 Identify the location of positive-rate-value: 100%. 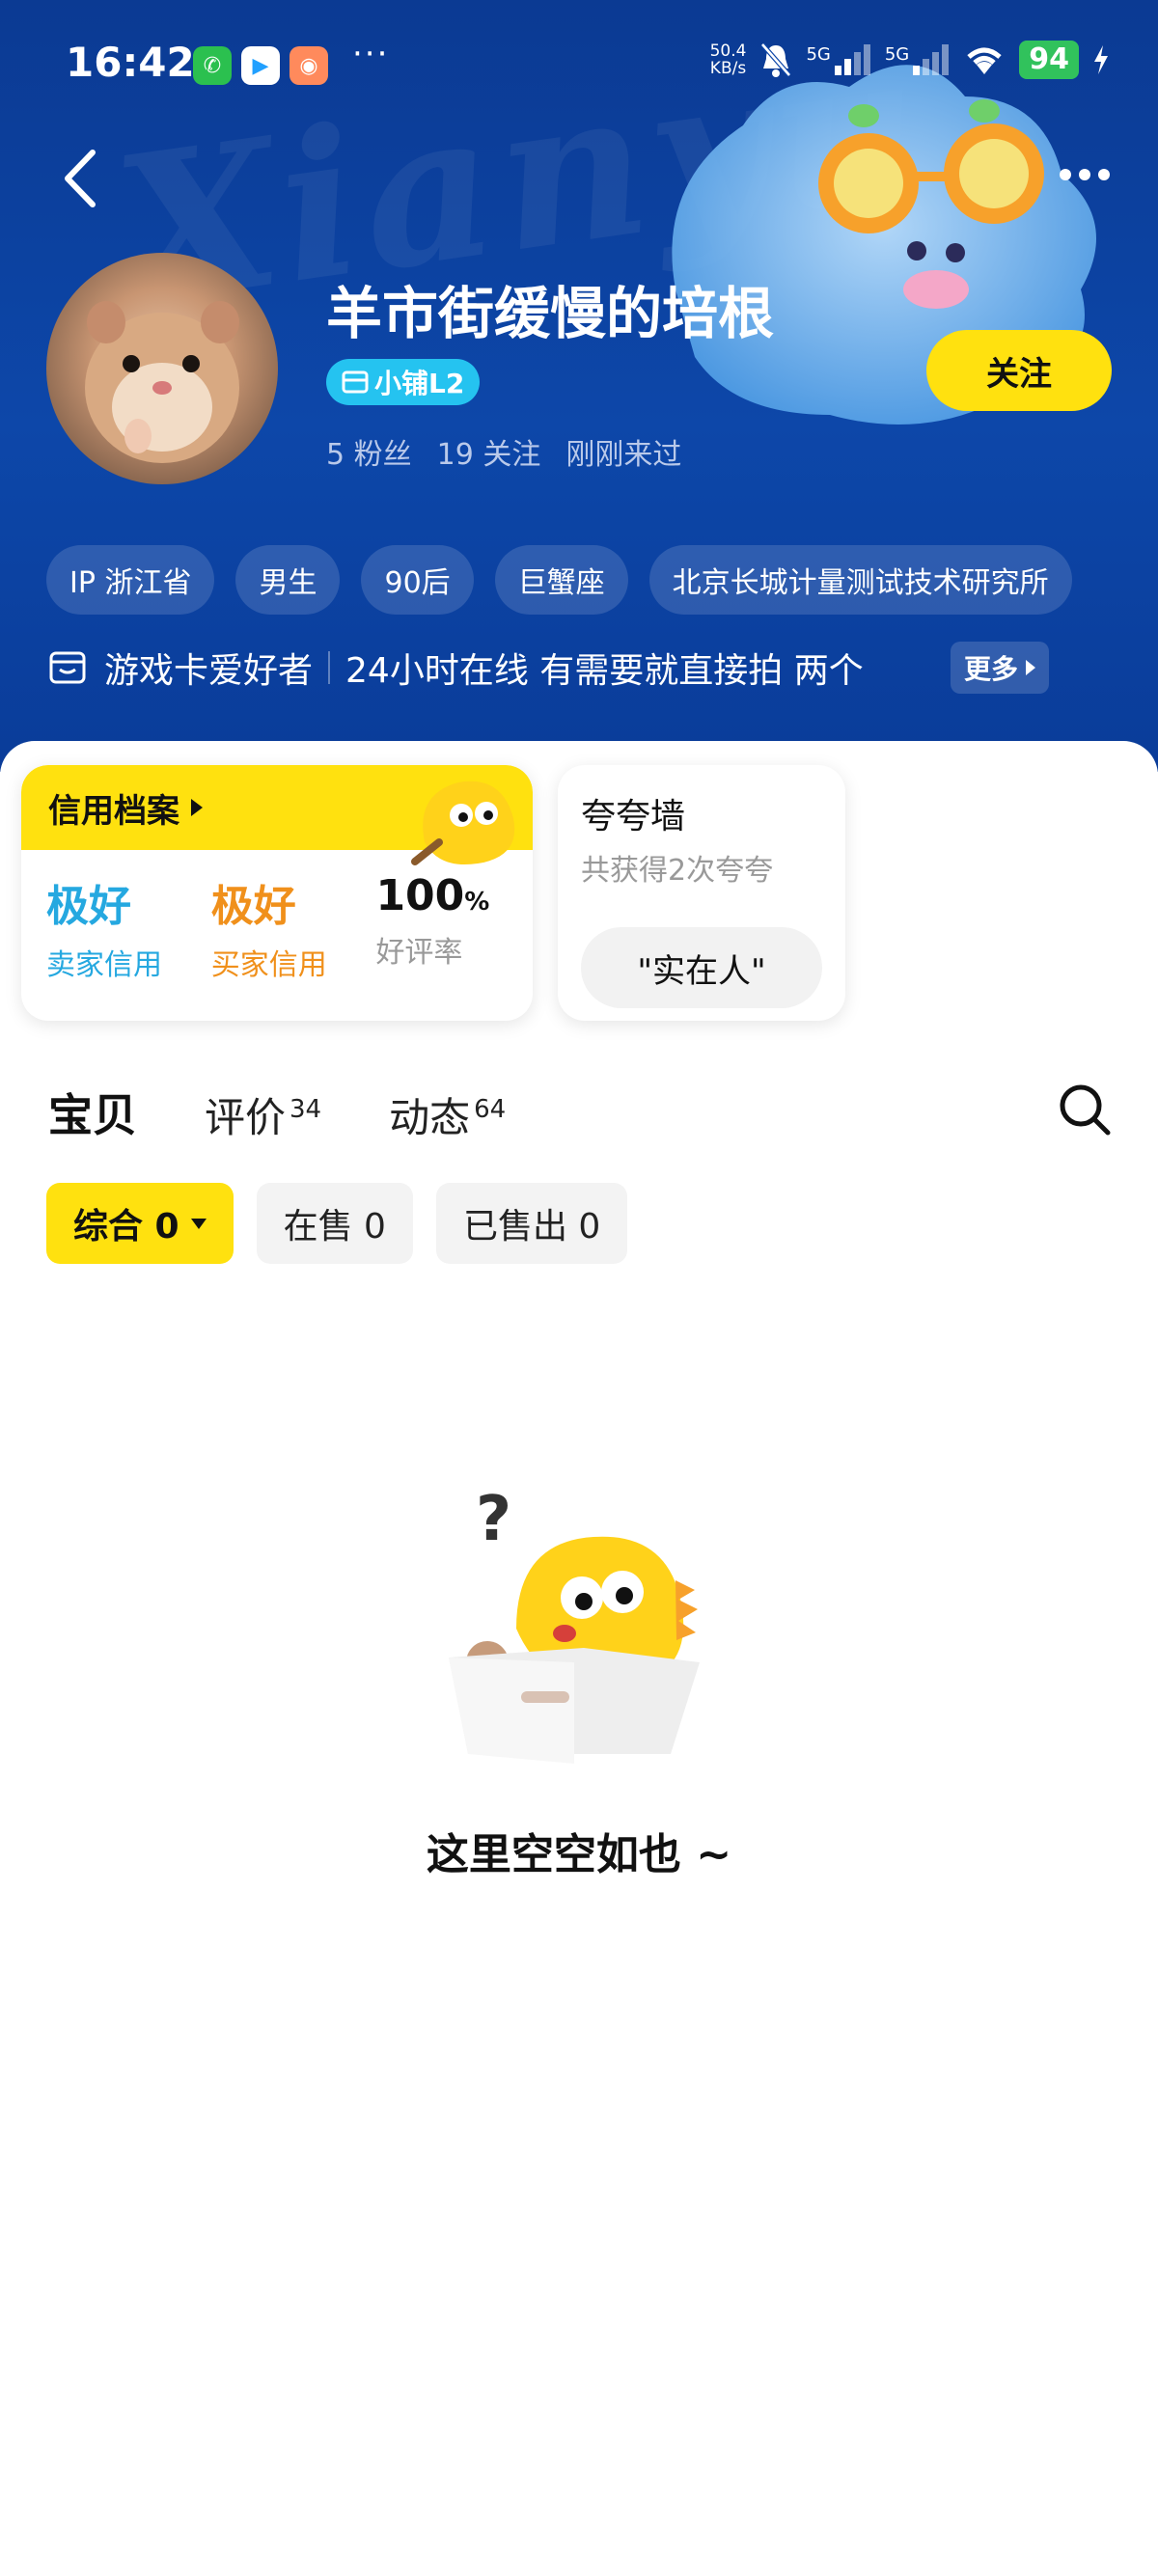
(441, 895).